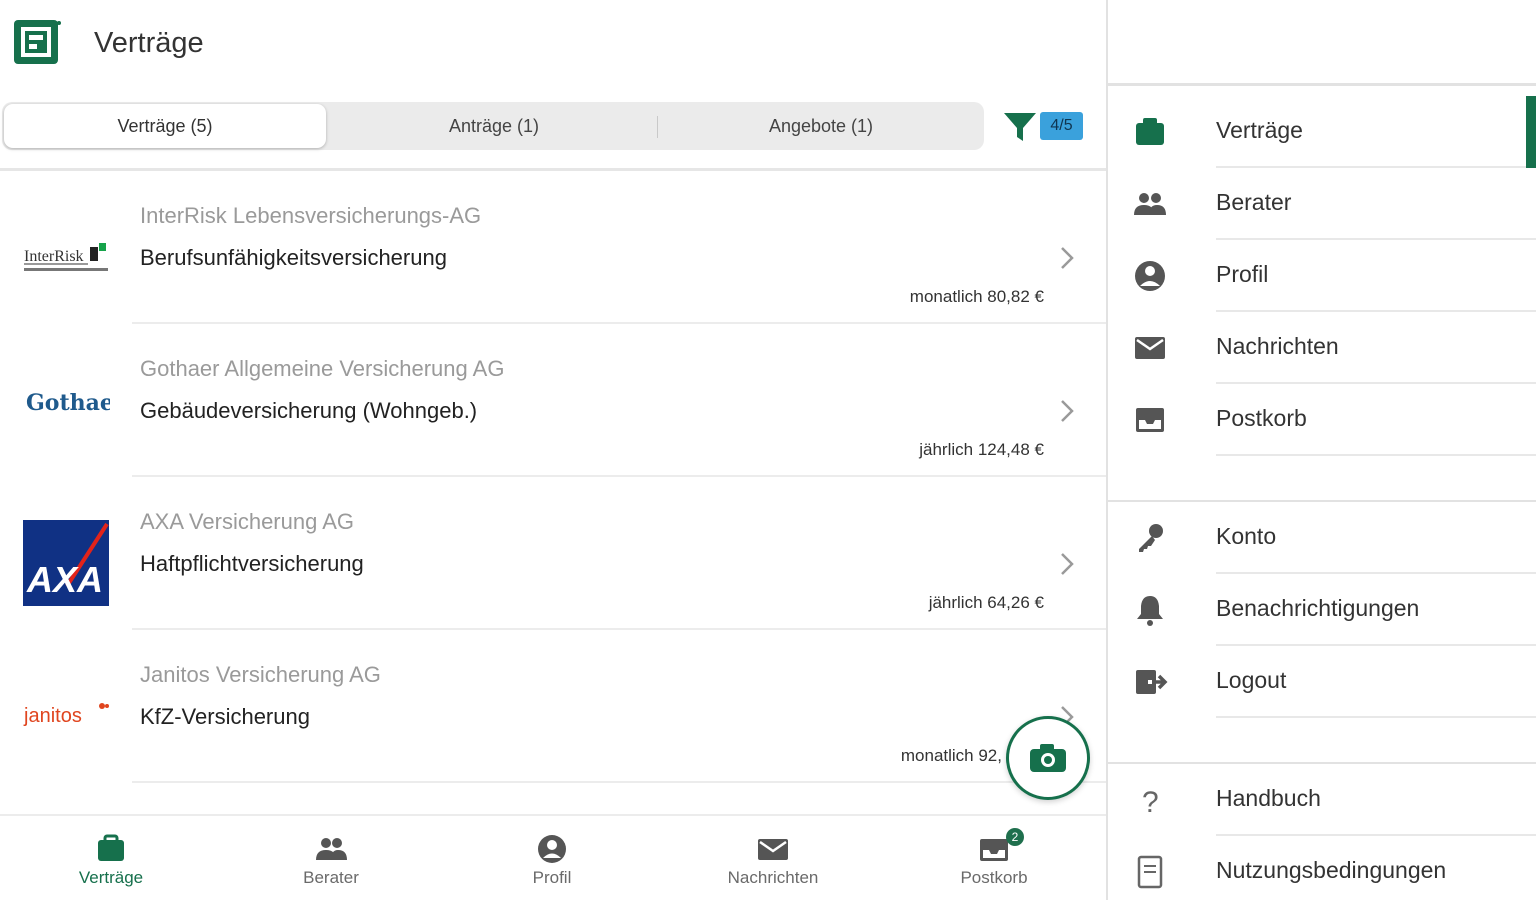 This screenshot has height=900, width=1536. Describe the element at coordinates (1322, 132) in the screenshot. I see `drawer-item-vertraege: Verträge` at that location.